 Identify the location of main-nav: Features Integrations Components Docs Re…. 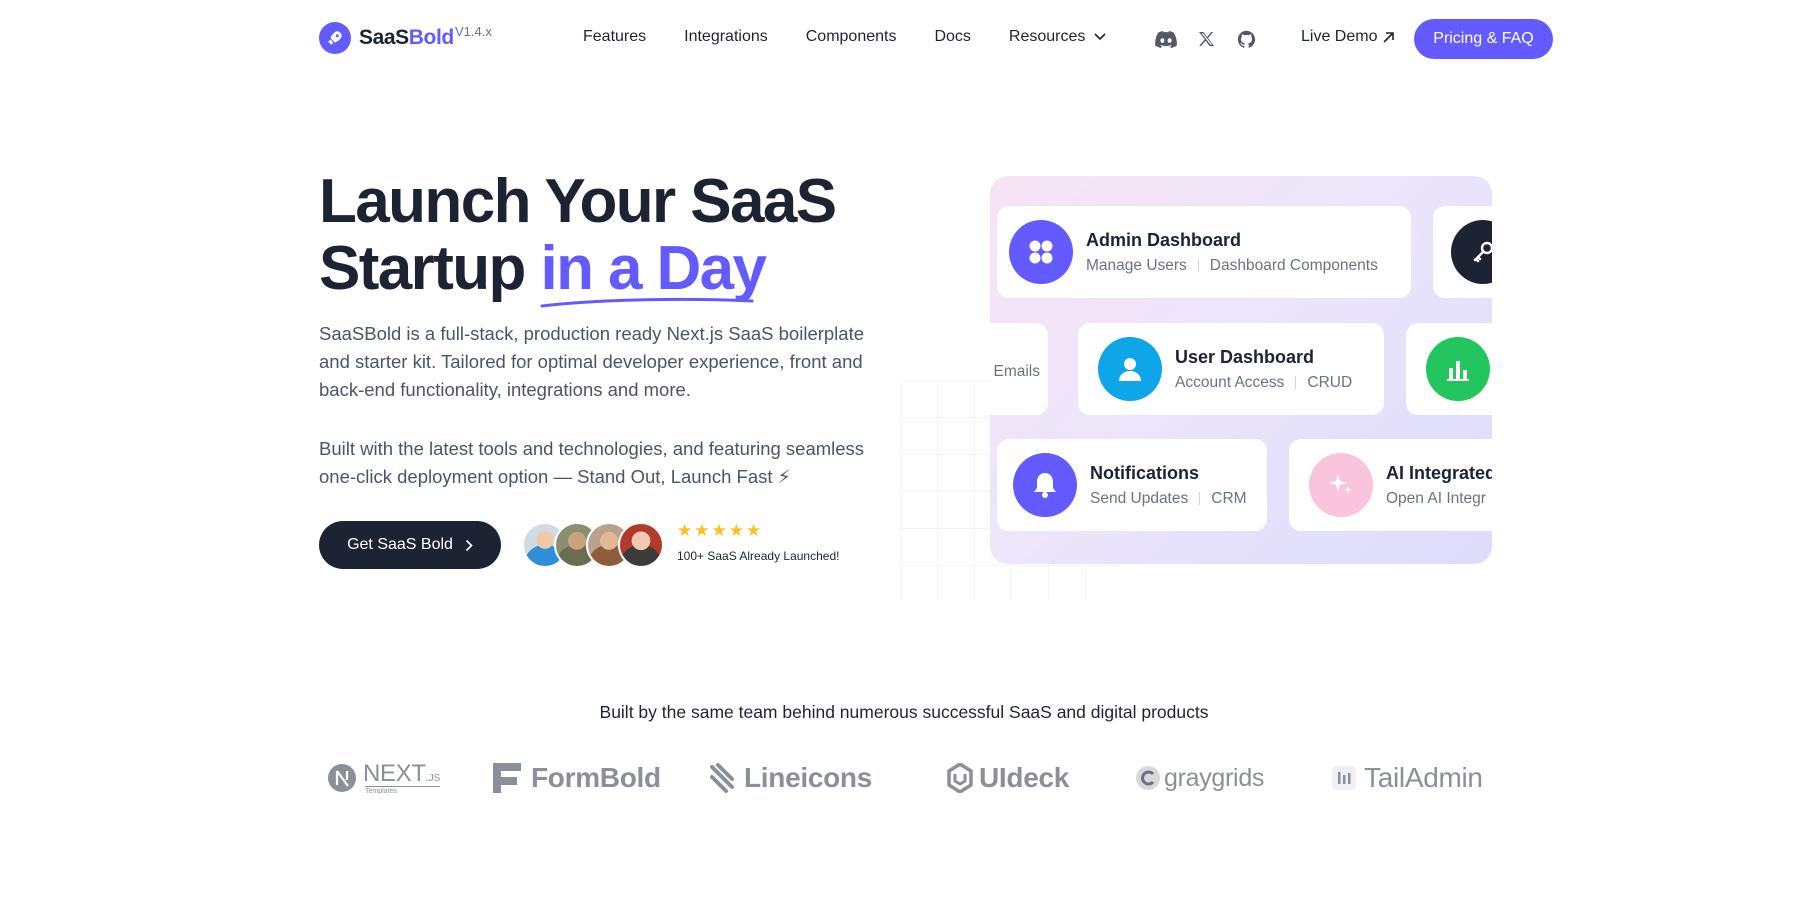
(844, 37).